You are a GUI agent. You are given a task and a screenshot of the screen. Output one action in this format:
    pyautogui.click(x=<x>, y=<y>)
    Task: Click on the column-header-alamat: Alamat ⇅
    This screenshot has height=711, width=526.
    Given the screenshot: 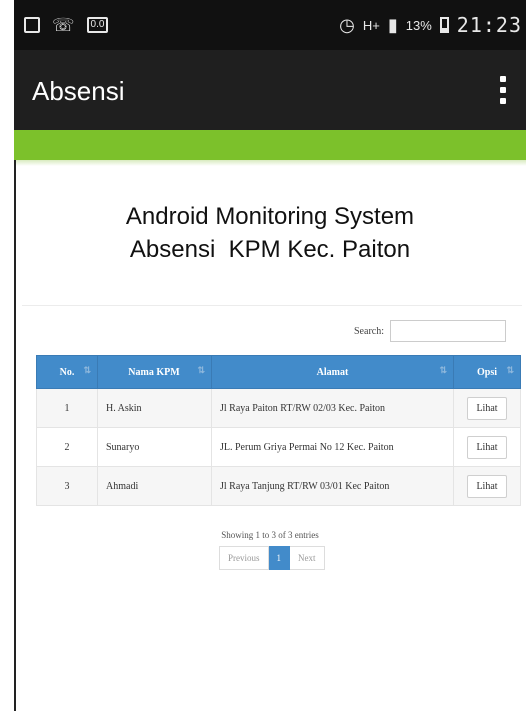 What is the action you would take?
    pyautogui.click(x=332, y=372)
    